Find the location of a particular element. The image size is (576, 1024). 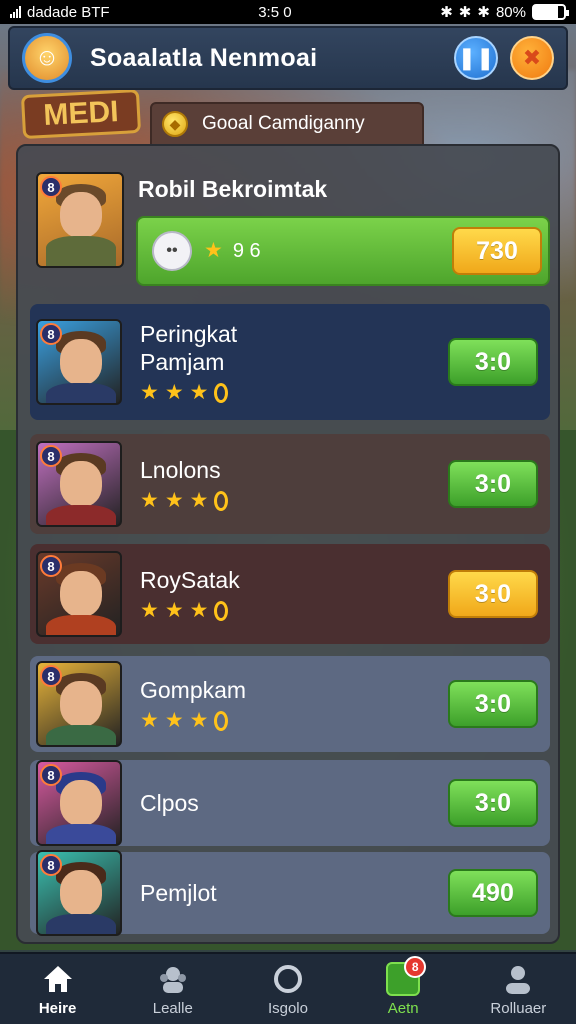

nav-label: Isgolo is located at coordinates (287, 1008).